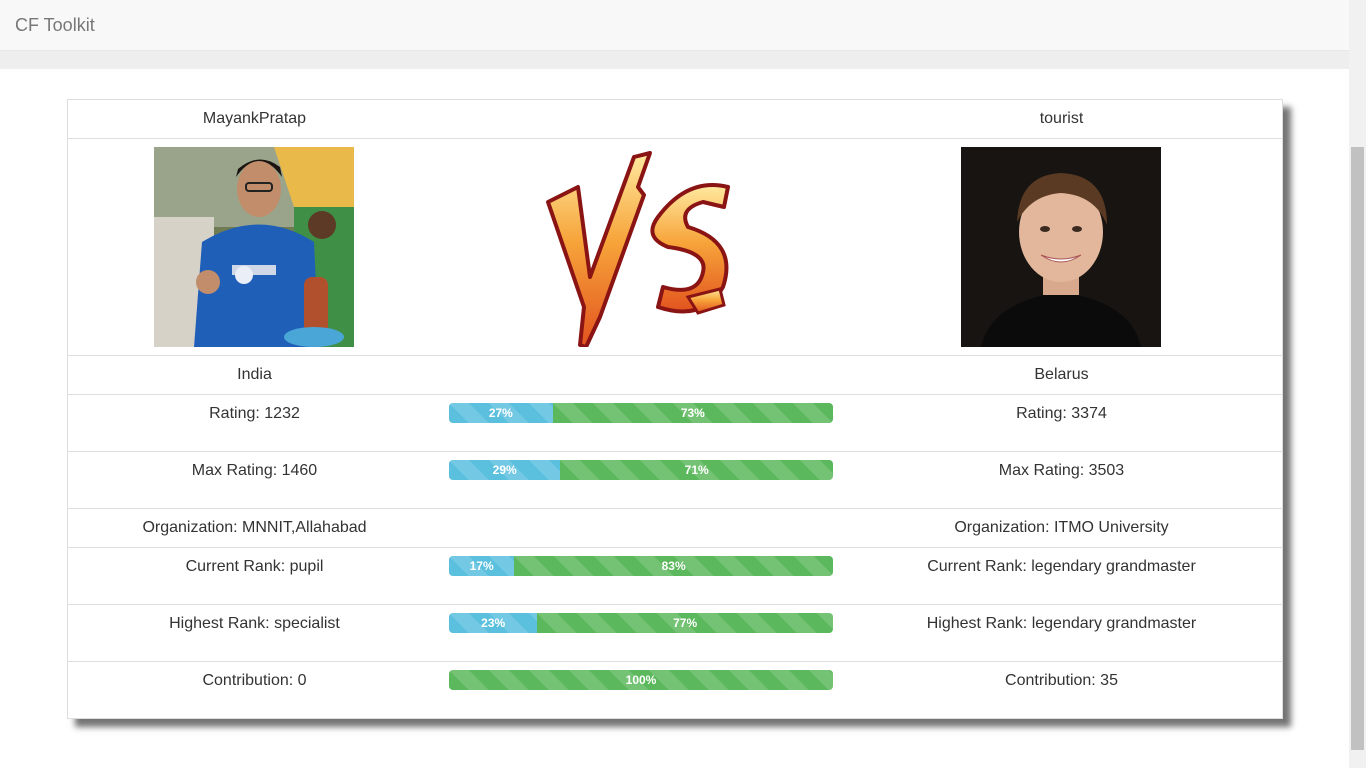 The width and height of the screenshot is (1366, 768). Describe the element at coordinates (1061, 118) in the screenshot. I see `user2-handle: tourist` at that location.